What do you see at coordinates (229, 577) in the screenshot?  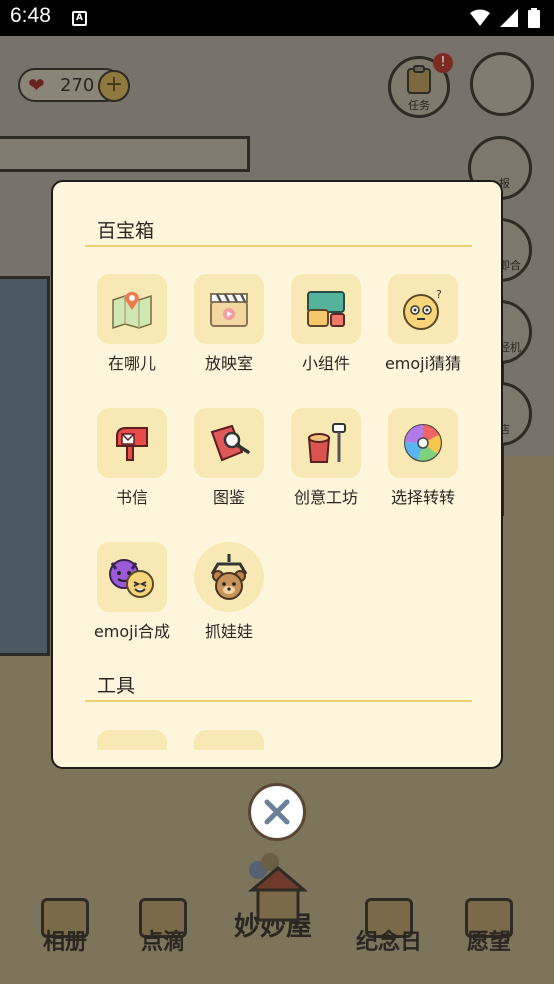 I see `claw-bear-icon` at bounding box center [229, 577].